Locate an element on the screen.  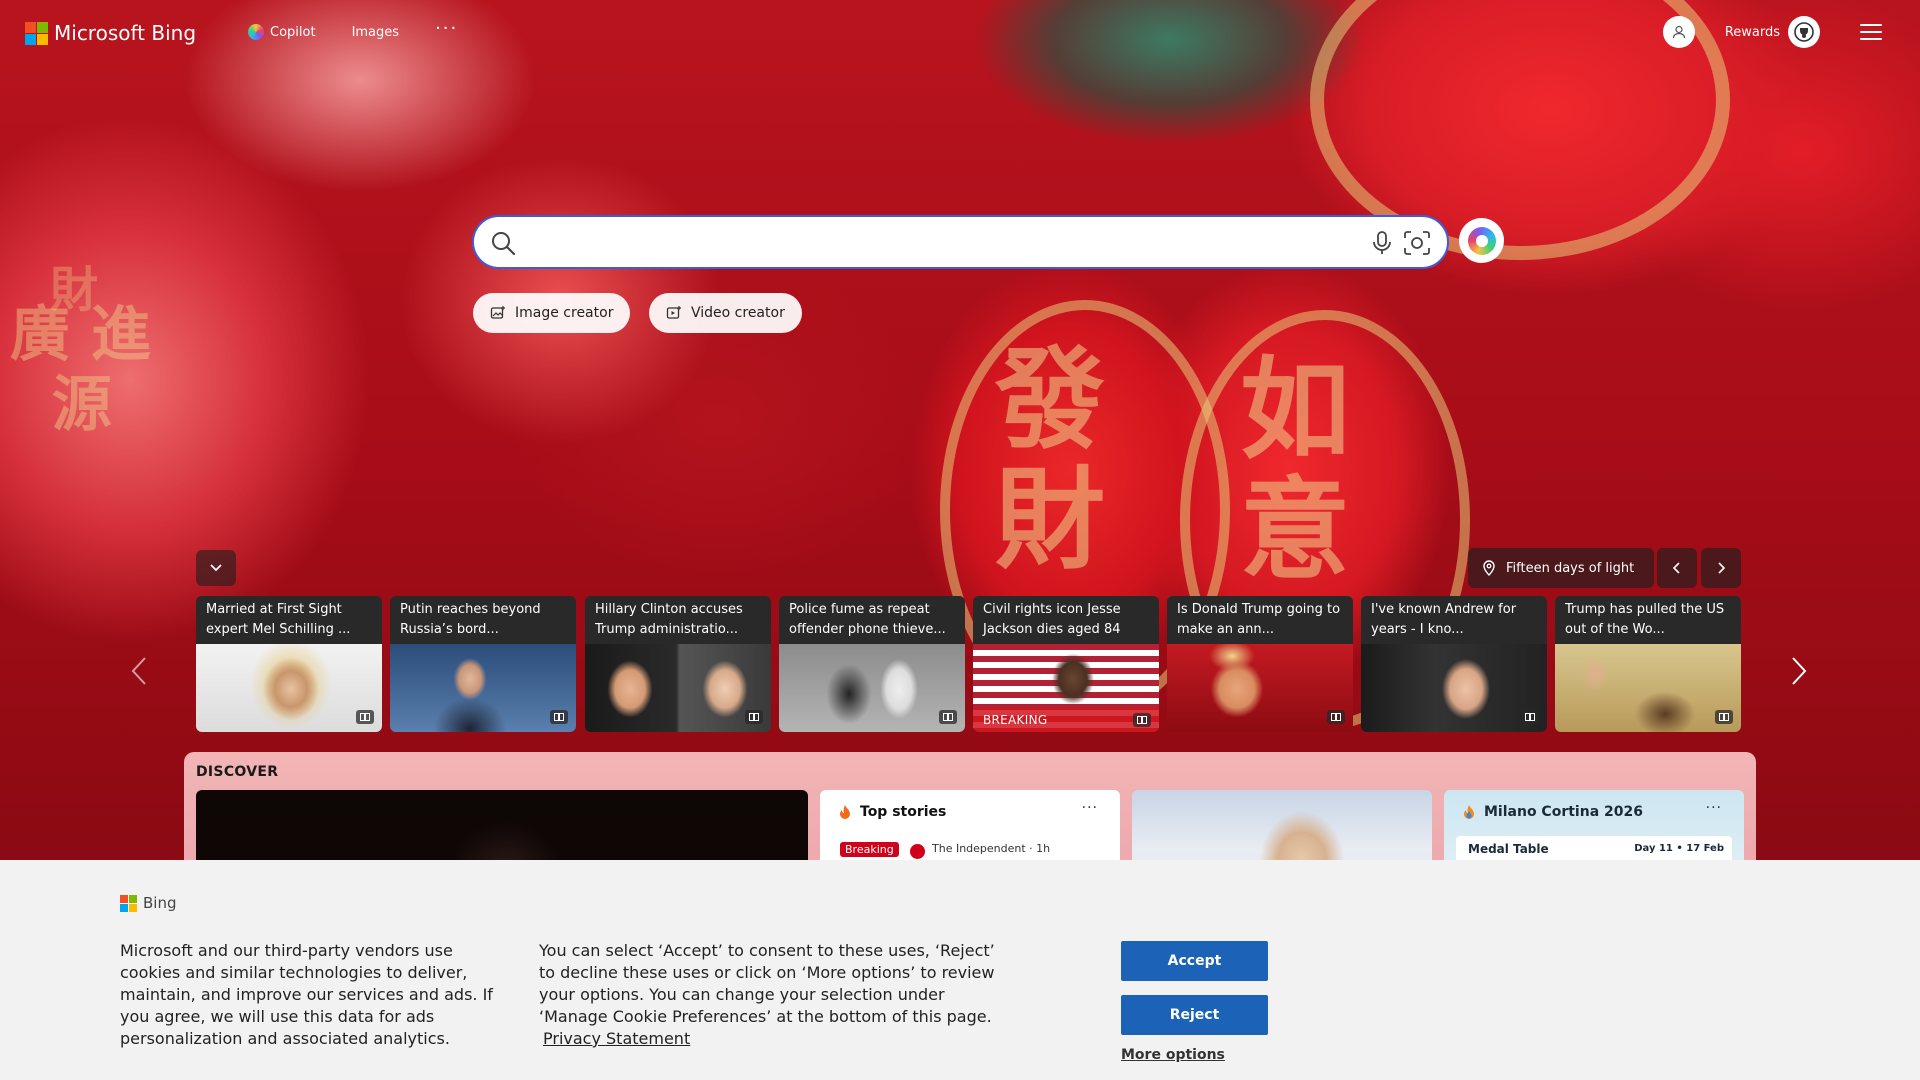
microphone-icon is located at coordinates (1382, 243).